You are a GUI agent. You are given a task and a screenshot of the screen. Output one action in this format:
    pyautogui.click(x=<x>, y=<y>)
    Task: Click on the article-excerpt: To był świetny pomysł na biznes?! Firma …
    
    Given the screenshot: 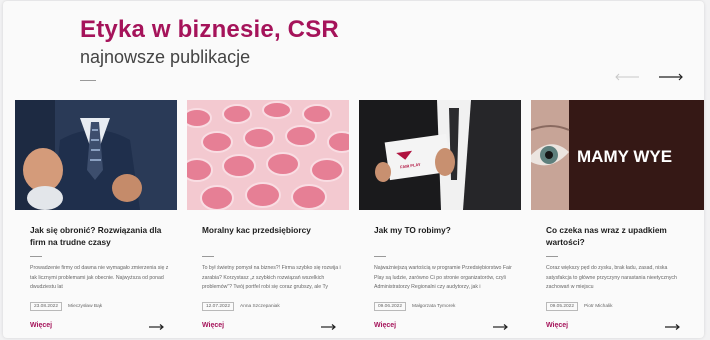 What is the action you would take?
    pyautogui.click(x=271, y=278)
    